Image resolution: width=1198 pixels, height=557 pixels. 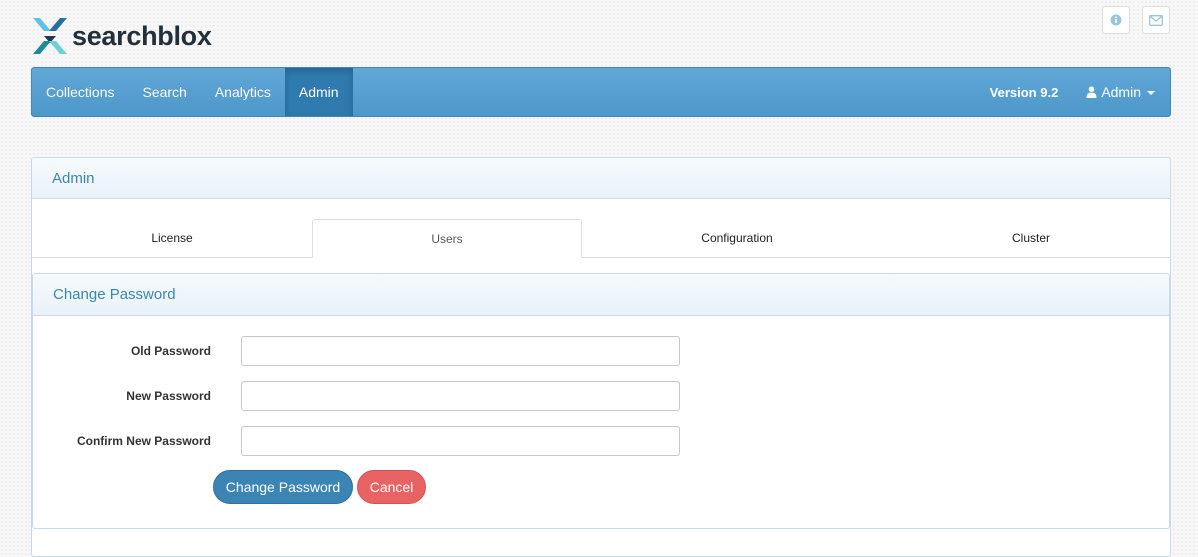 I want to click on new-password-row: New Password, so click(x=356, y=396).